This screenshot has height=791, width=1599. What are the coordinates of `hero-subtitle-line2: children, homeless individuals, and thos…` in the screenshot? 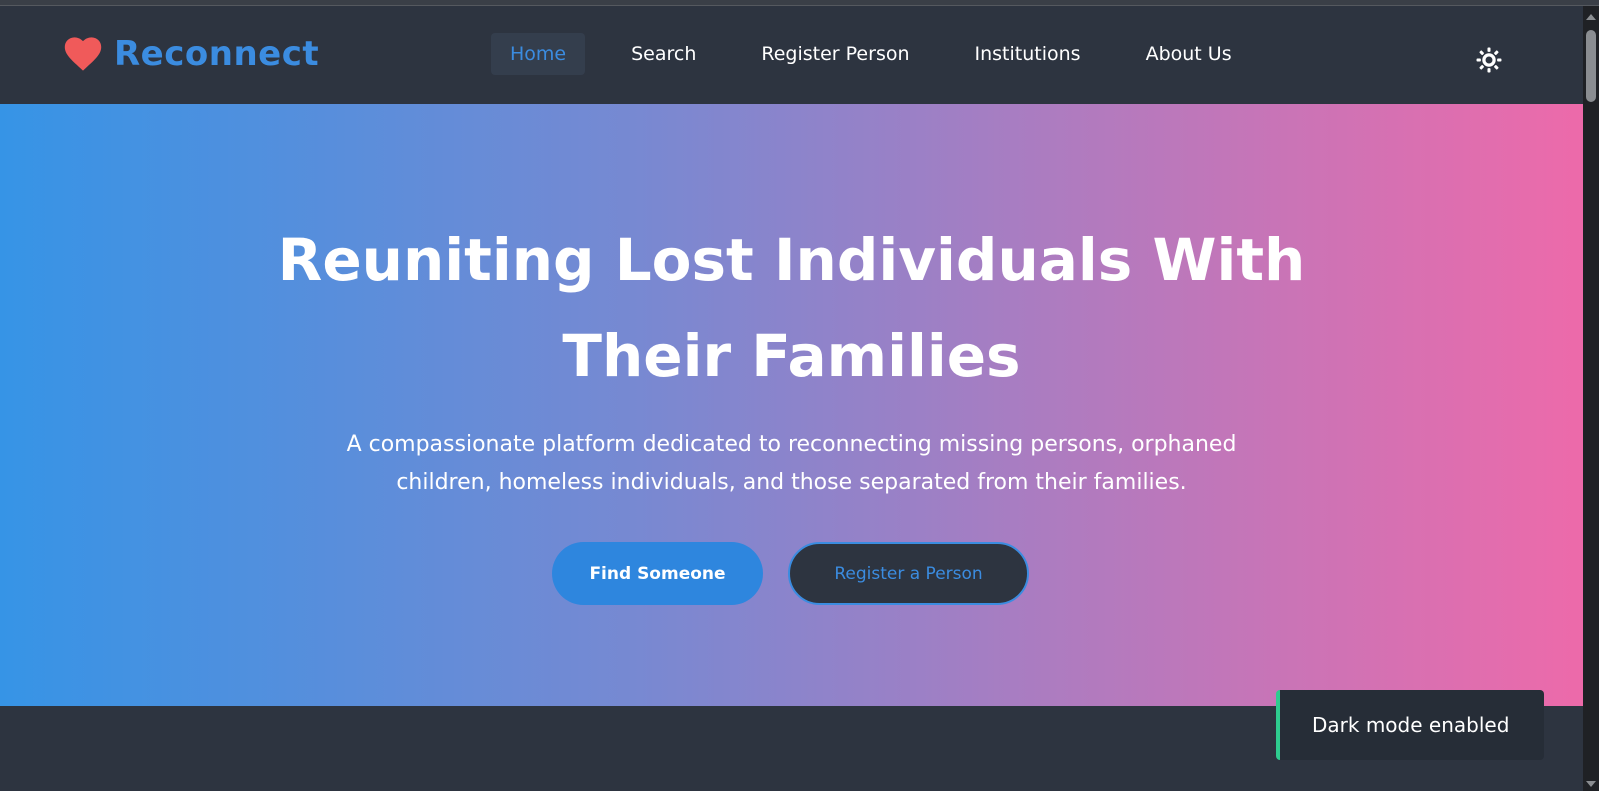 It's located at (791, 482).